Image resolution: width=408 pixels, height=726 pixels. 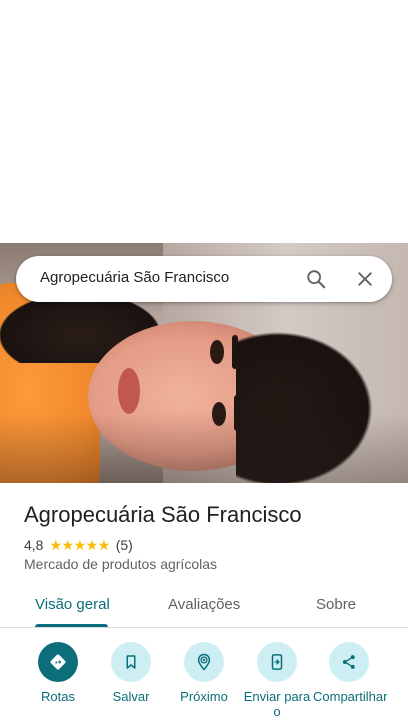 I want to click on search-bar: Agropecuária São Francisco, so click(x=204, y=279).